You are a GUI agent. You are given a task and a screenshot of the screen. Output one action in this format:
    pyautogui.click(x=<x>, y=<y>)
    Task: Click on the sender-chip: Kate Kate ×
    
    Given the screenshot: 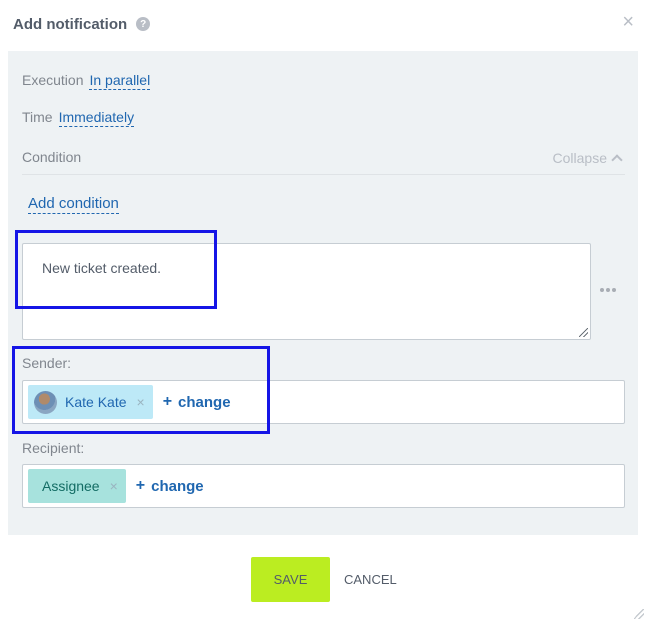 What is the action you would take?
    pyautogui.click(x=90, y=402)
    